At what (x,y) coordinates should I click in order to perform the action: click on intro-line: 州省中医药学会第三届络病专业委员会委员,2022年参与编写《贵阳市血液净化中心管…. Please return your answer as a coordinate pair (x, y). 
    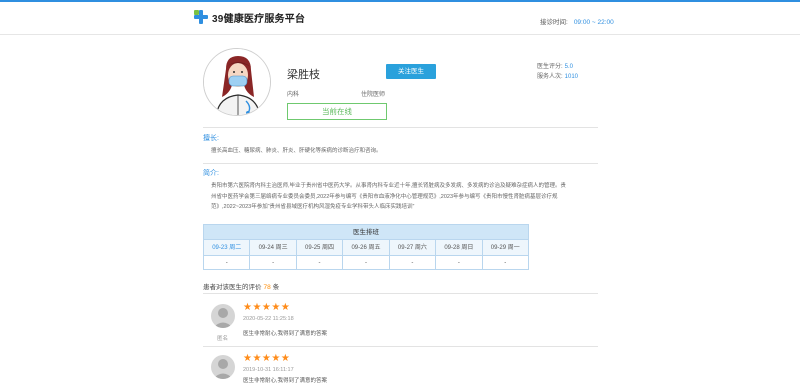
    Looking at the image, I should click on (384, 196).